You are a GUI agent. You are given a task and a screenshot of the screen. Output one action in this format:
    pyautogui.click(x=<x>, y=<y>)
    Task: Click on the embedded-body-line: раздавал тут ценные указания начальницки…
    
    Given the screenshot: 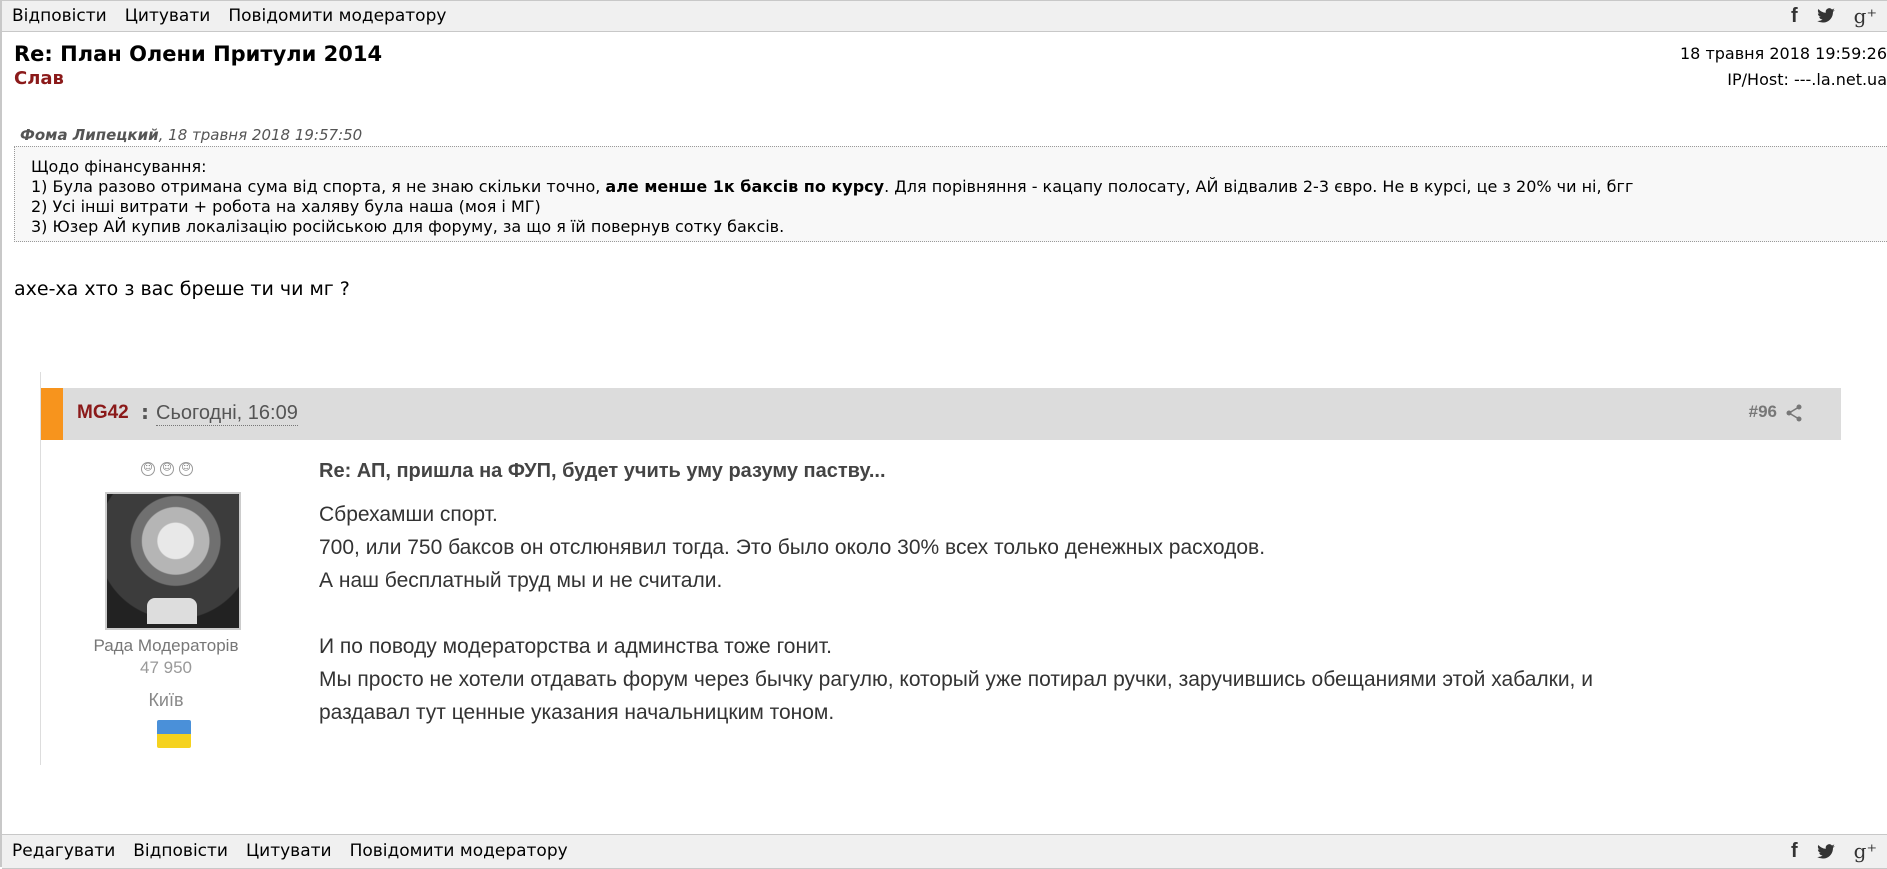 What is the action you would take?
    pyautogui.click(x=577, y=712)
    